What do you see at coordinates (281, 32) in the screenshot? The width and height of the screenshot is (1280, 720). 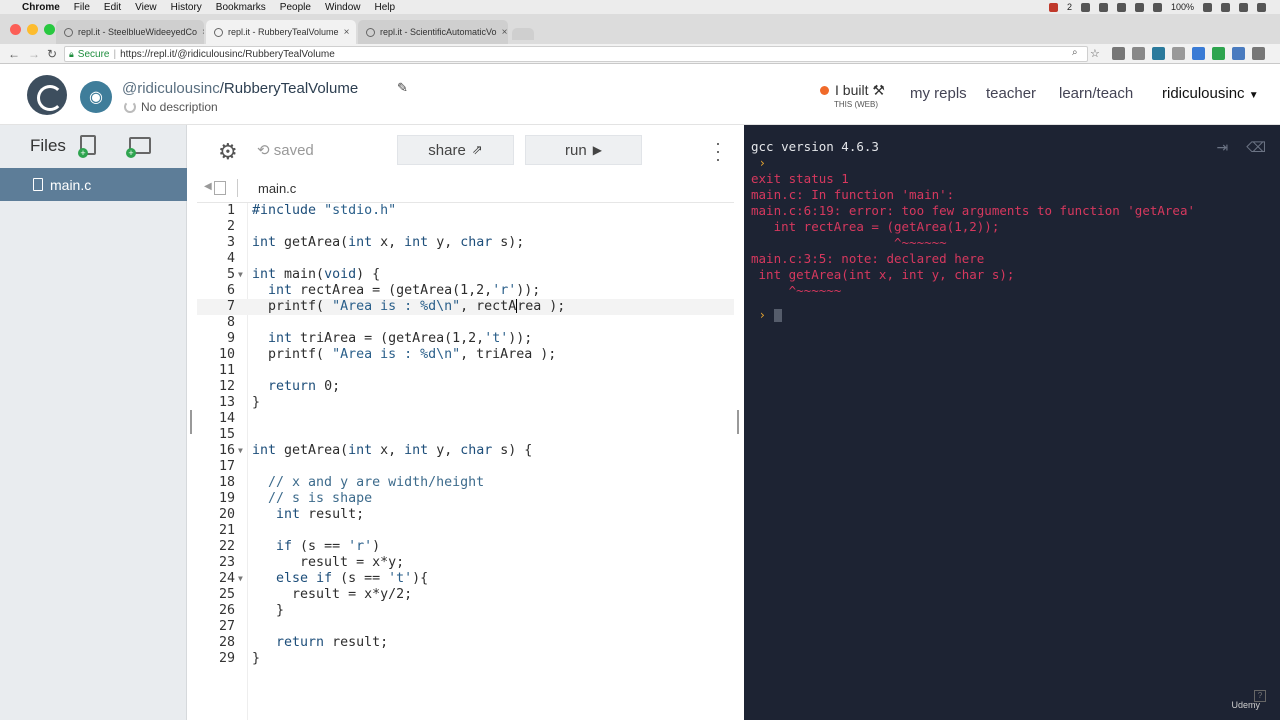 I see `browser-tab-2: repl.it - RubberyTealVolume ×` at bounding box center [281, 32].